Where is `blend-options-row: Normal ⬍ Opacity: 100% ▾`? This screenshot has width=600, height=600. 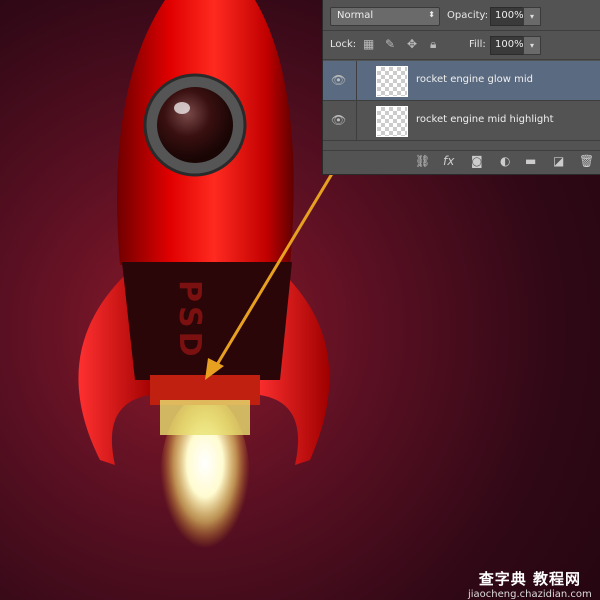 blend-options-row: Normal ⬍ Opacity: 100% ▾ is located at coordinates (461, 15).